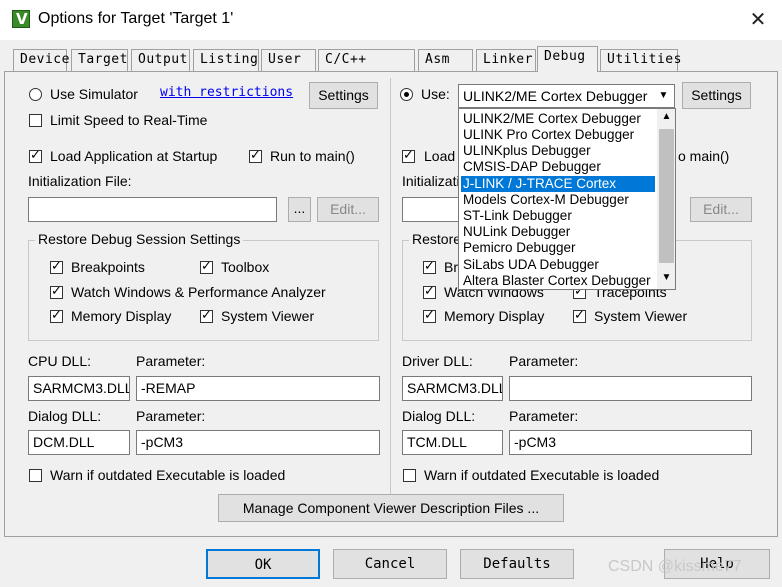  I want to click on warn-outdated-label-left: Warn if outdated Executable is loaded, so click(168, 475).